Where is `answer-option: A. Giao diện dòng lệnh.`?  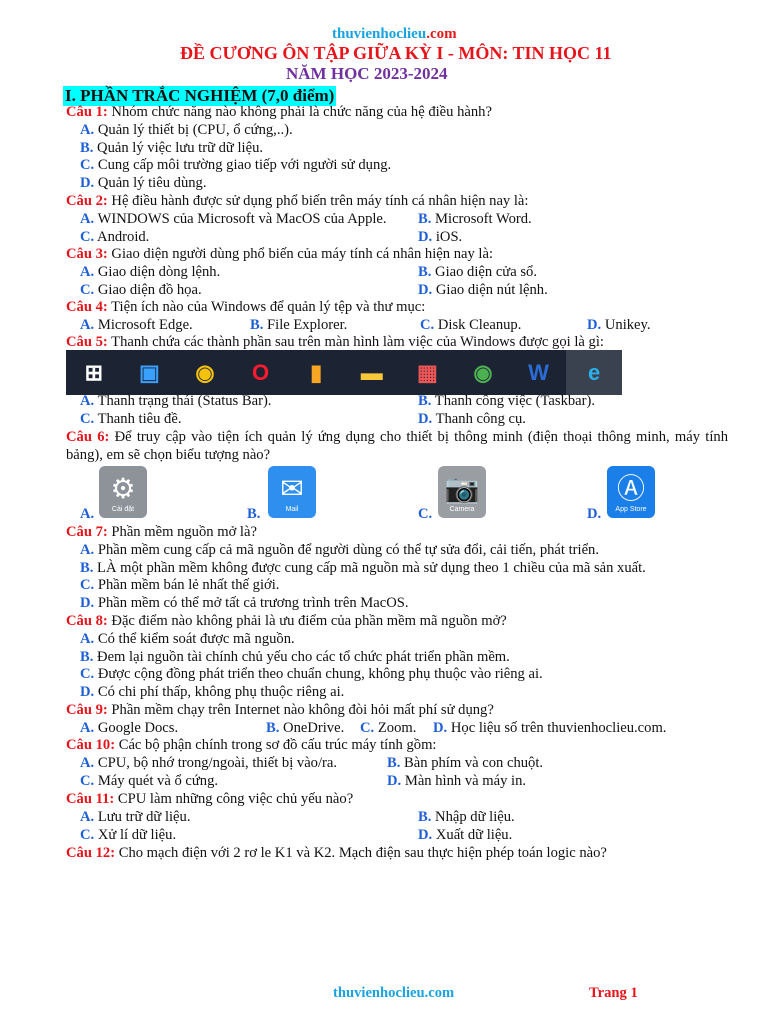
answer-option: A. Giao diện dòng lệnh. is located at coordinates (150, 272).